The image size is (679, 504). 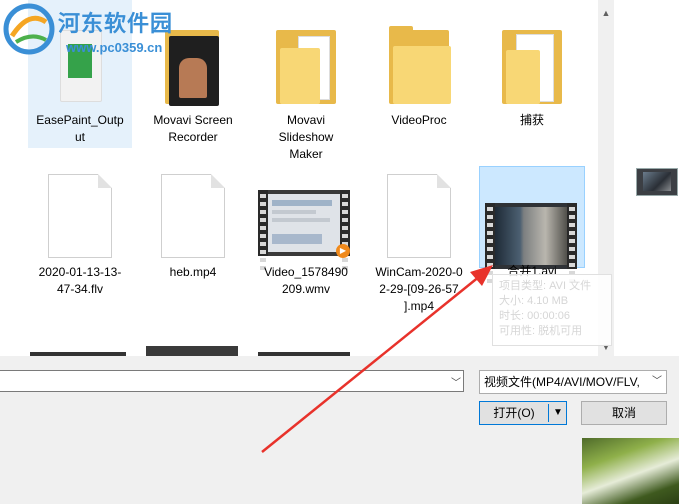 I want to click on background-area, so click(x=291, y=471).